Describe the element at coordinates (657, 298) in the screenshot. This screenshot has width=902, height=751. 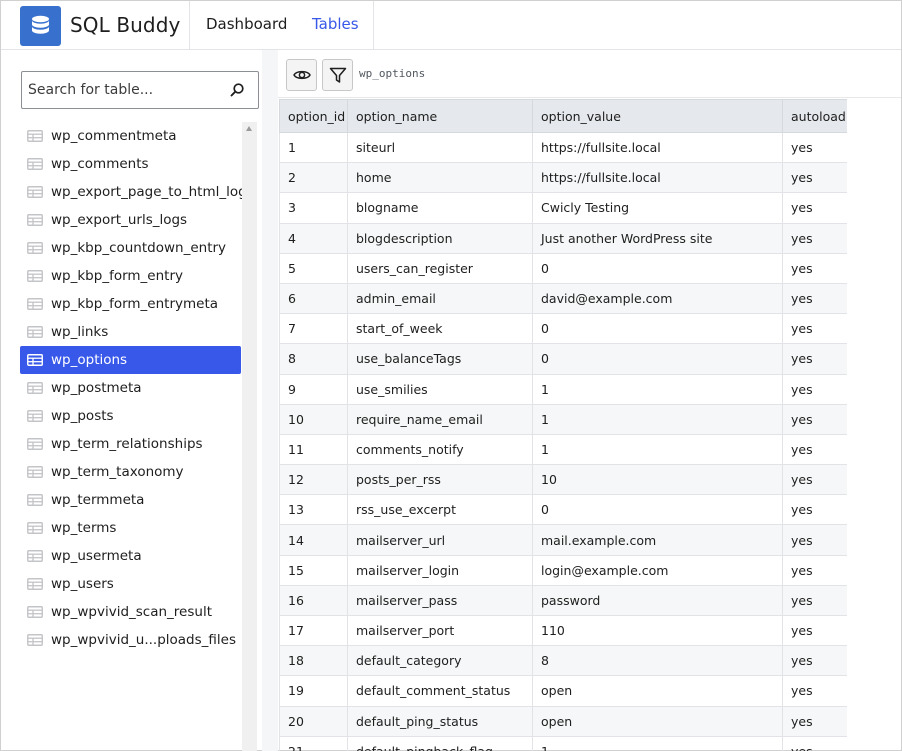
I see `table-cell: david@example.com` at that location.